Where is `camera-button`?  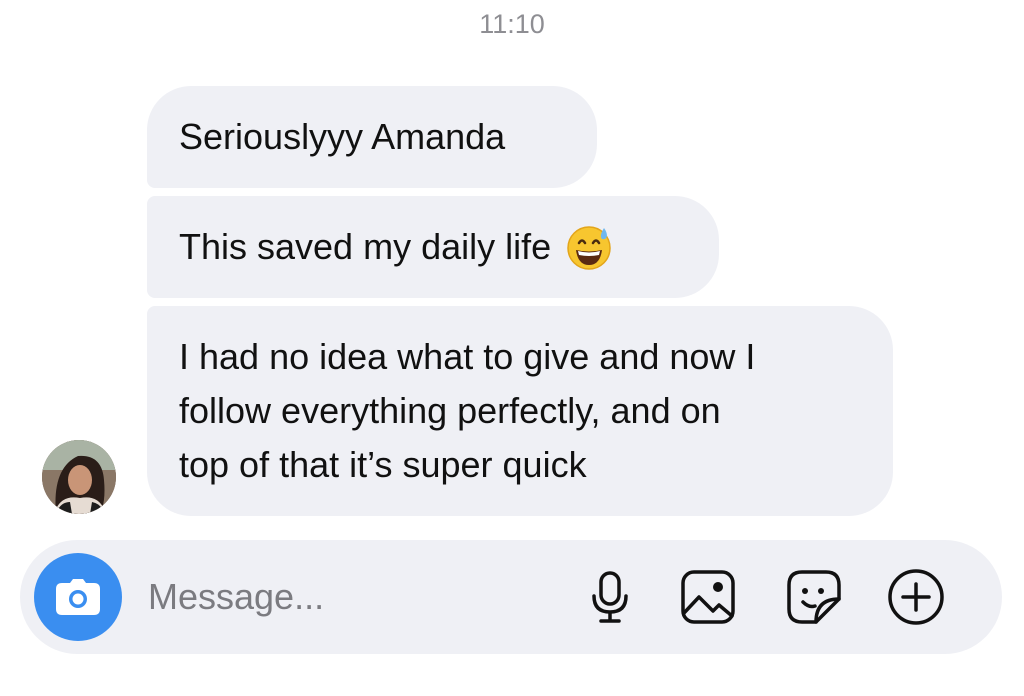
camera-button is located at coordinates (78, 597).